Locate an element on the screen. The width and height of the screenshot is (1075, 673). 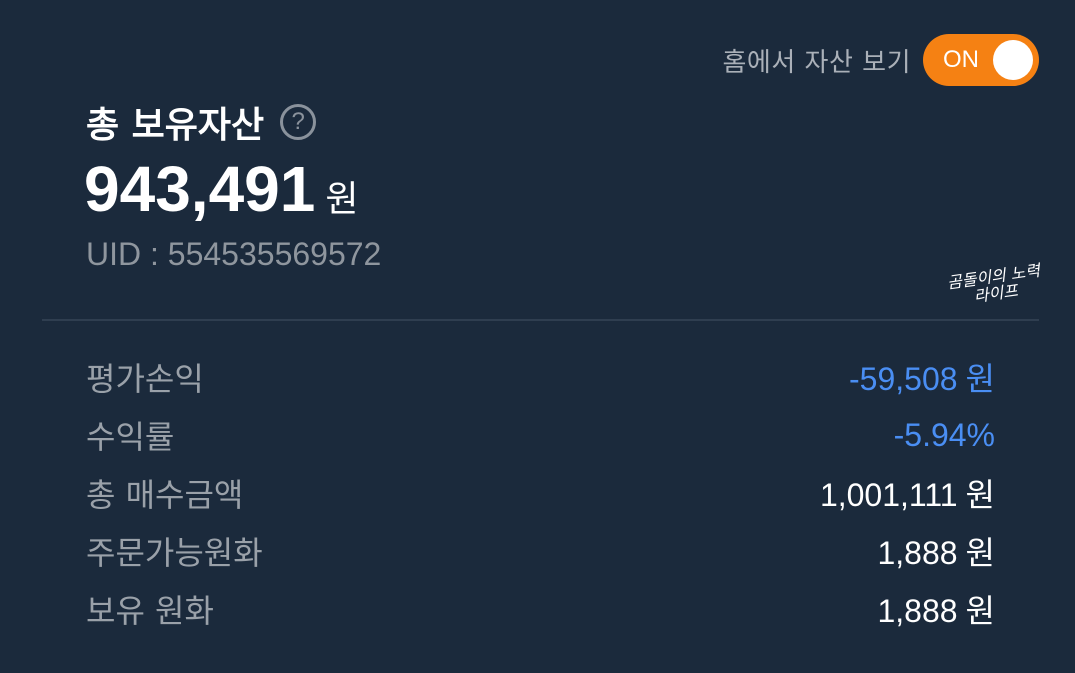
stat-label: 수익률 is located at coordinates (130, 437).